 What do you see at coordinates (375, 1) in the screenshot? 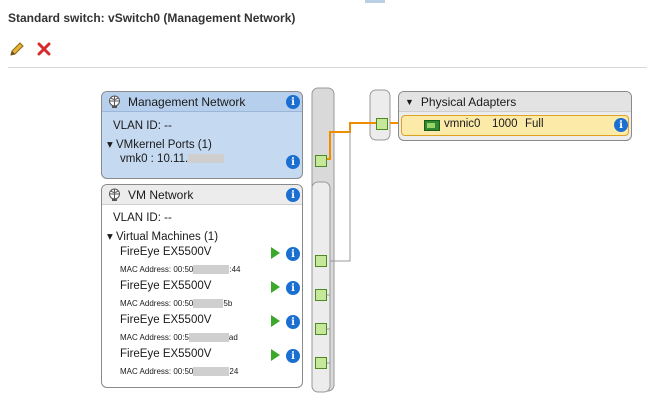
I see `top-tab-indicator` at bounding box center [375, 1].